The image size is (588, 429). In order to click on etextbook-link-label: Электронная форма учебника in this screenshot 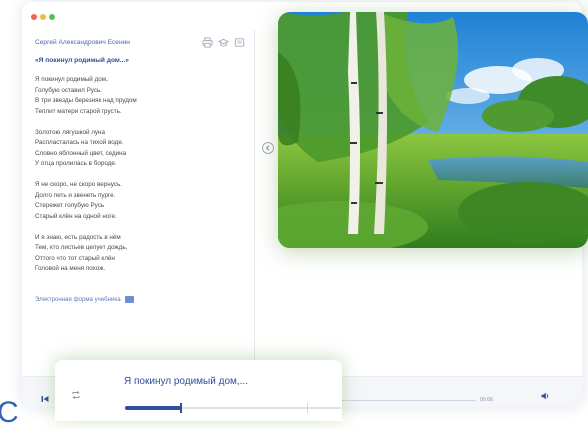, I will do `click(78, 299)`.